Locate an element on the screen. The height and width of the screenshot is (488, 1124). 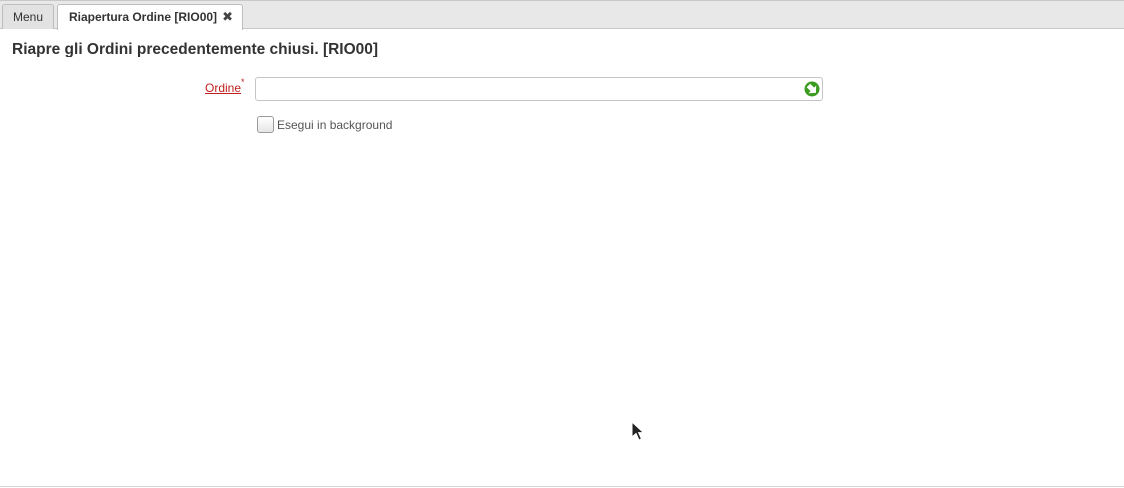
background-checkbox is located at coordinates (265, 124).